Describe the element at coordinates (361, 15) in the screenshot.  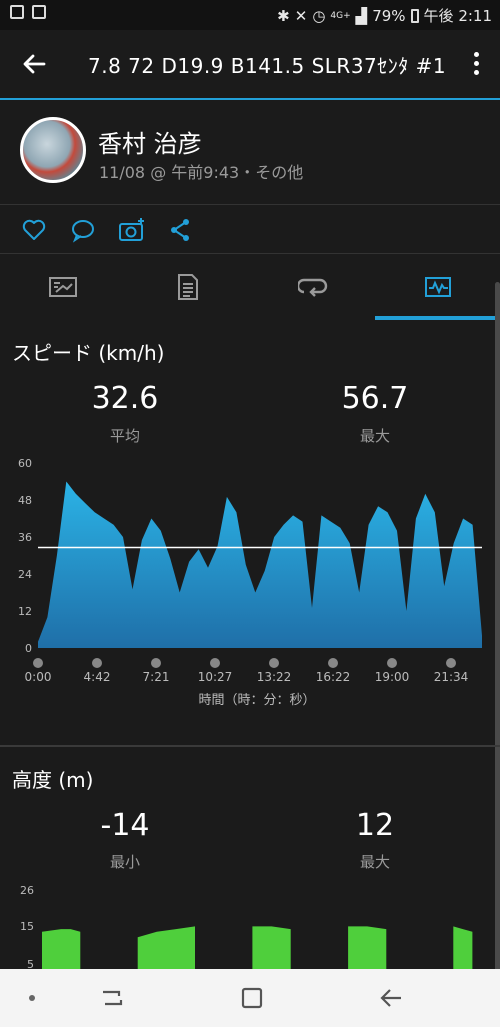
I see `signal-icon: ▟` at that location.